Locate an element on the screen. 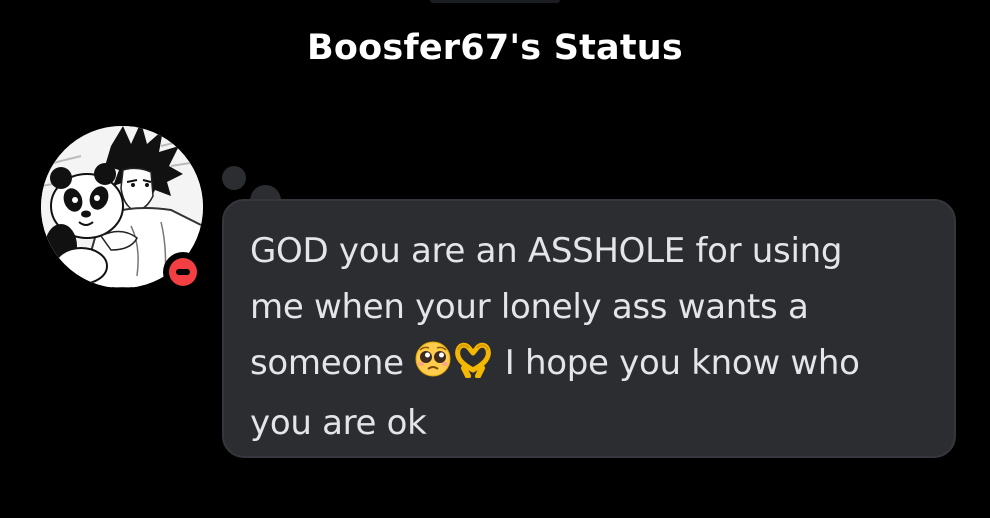 The width and height of the screenshot is (990, 518). pleading-face-emoji-icon is located at coordinates (433, 367).